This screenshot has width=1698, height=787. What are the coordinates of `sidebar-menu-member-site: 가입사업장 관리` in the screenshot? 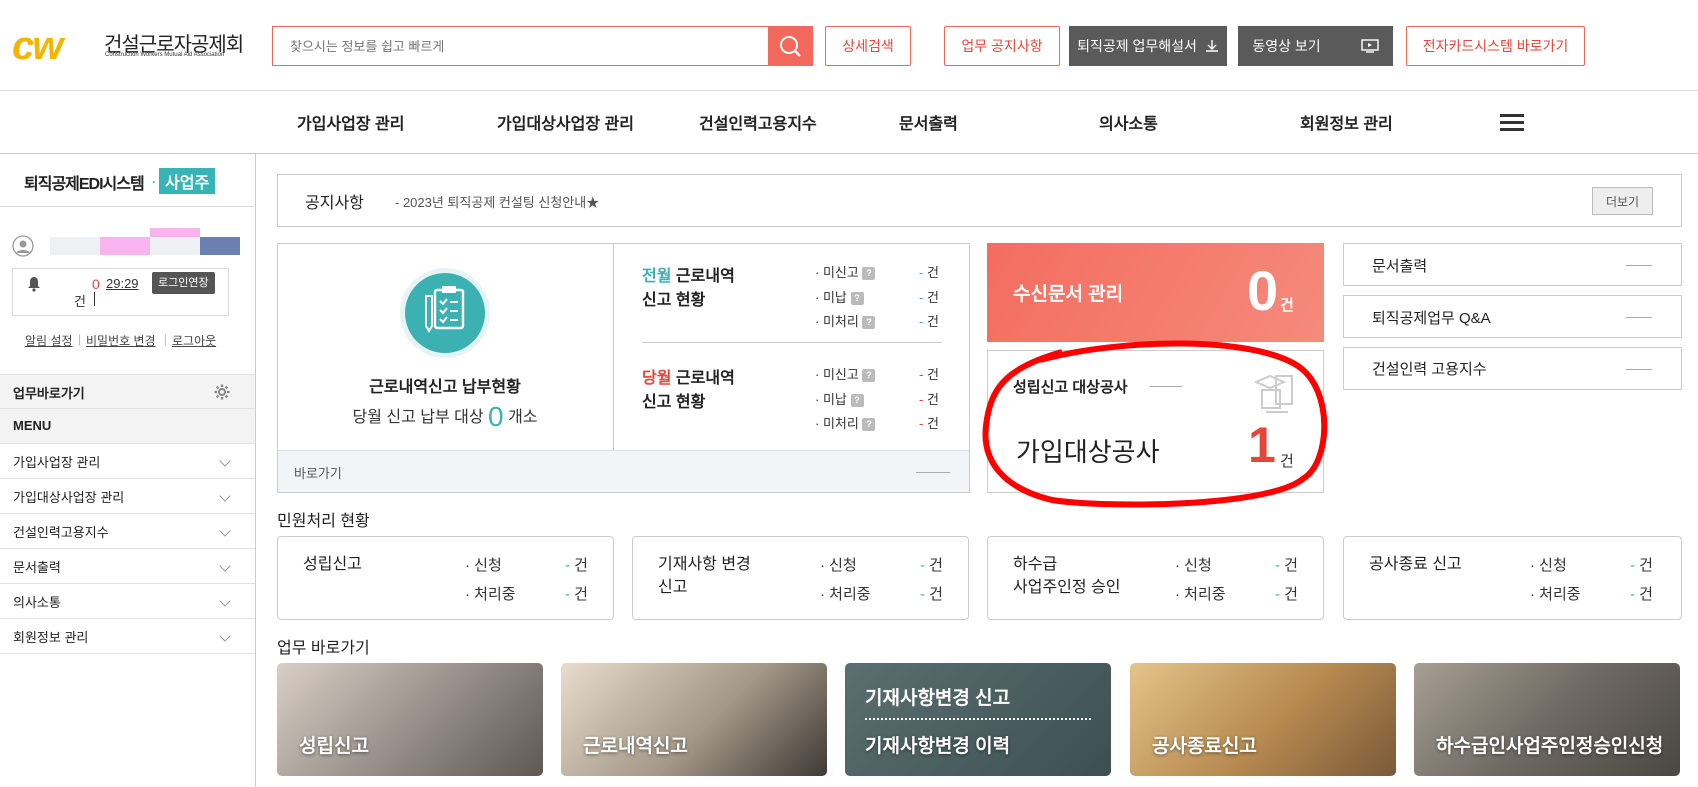 It's located at (127, 461).